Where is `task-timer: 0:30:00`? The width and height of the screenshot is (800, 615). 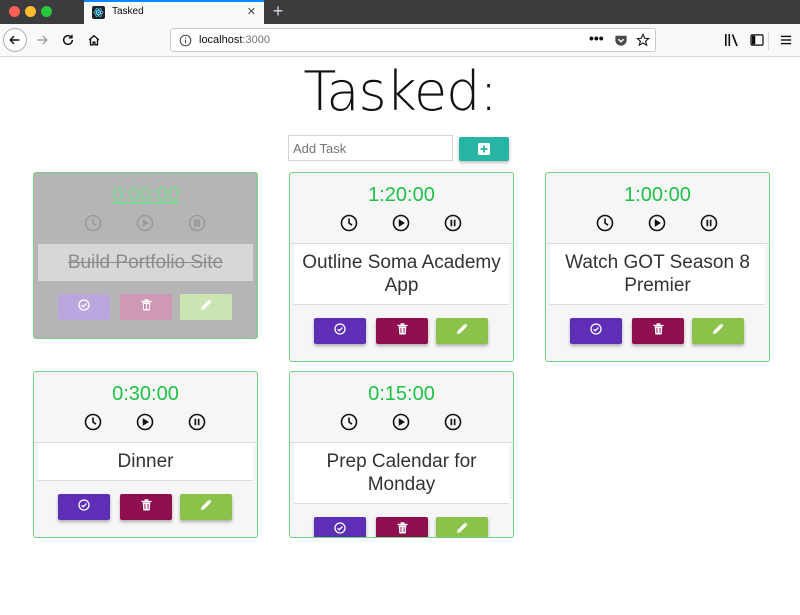 task-timer: 0:30:00 is located at coordinates (145, 394).